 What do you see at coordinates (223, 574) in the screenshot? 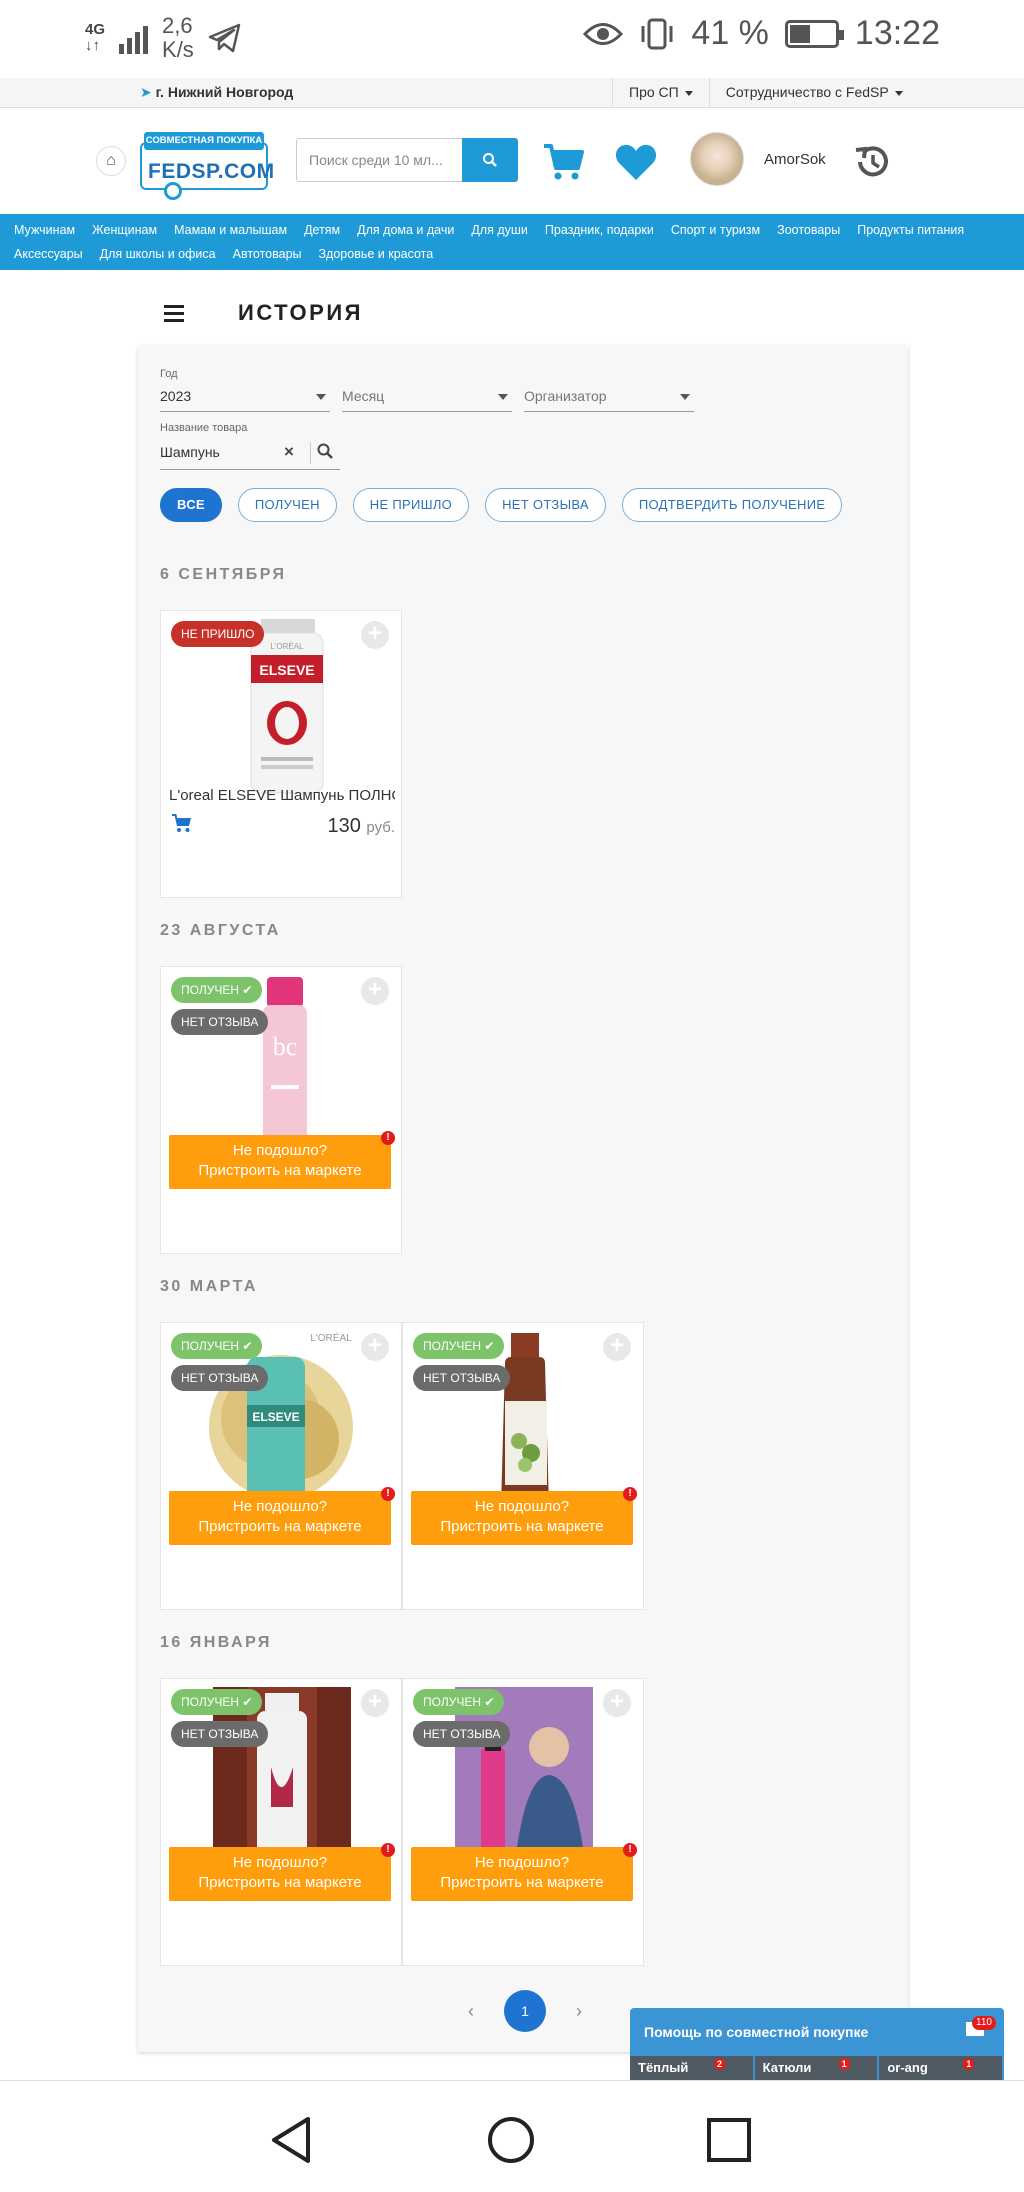
I see `date-heading: 6 СЕНТЯБРЯ` at bounding box center [223, 574].